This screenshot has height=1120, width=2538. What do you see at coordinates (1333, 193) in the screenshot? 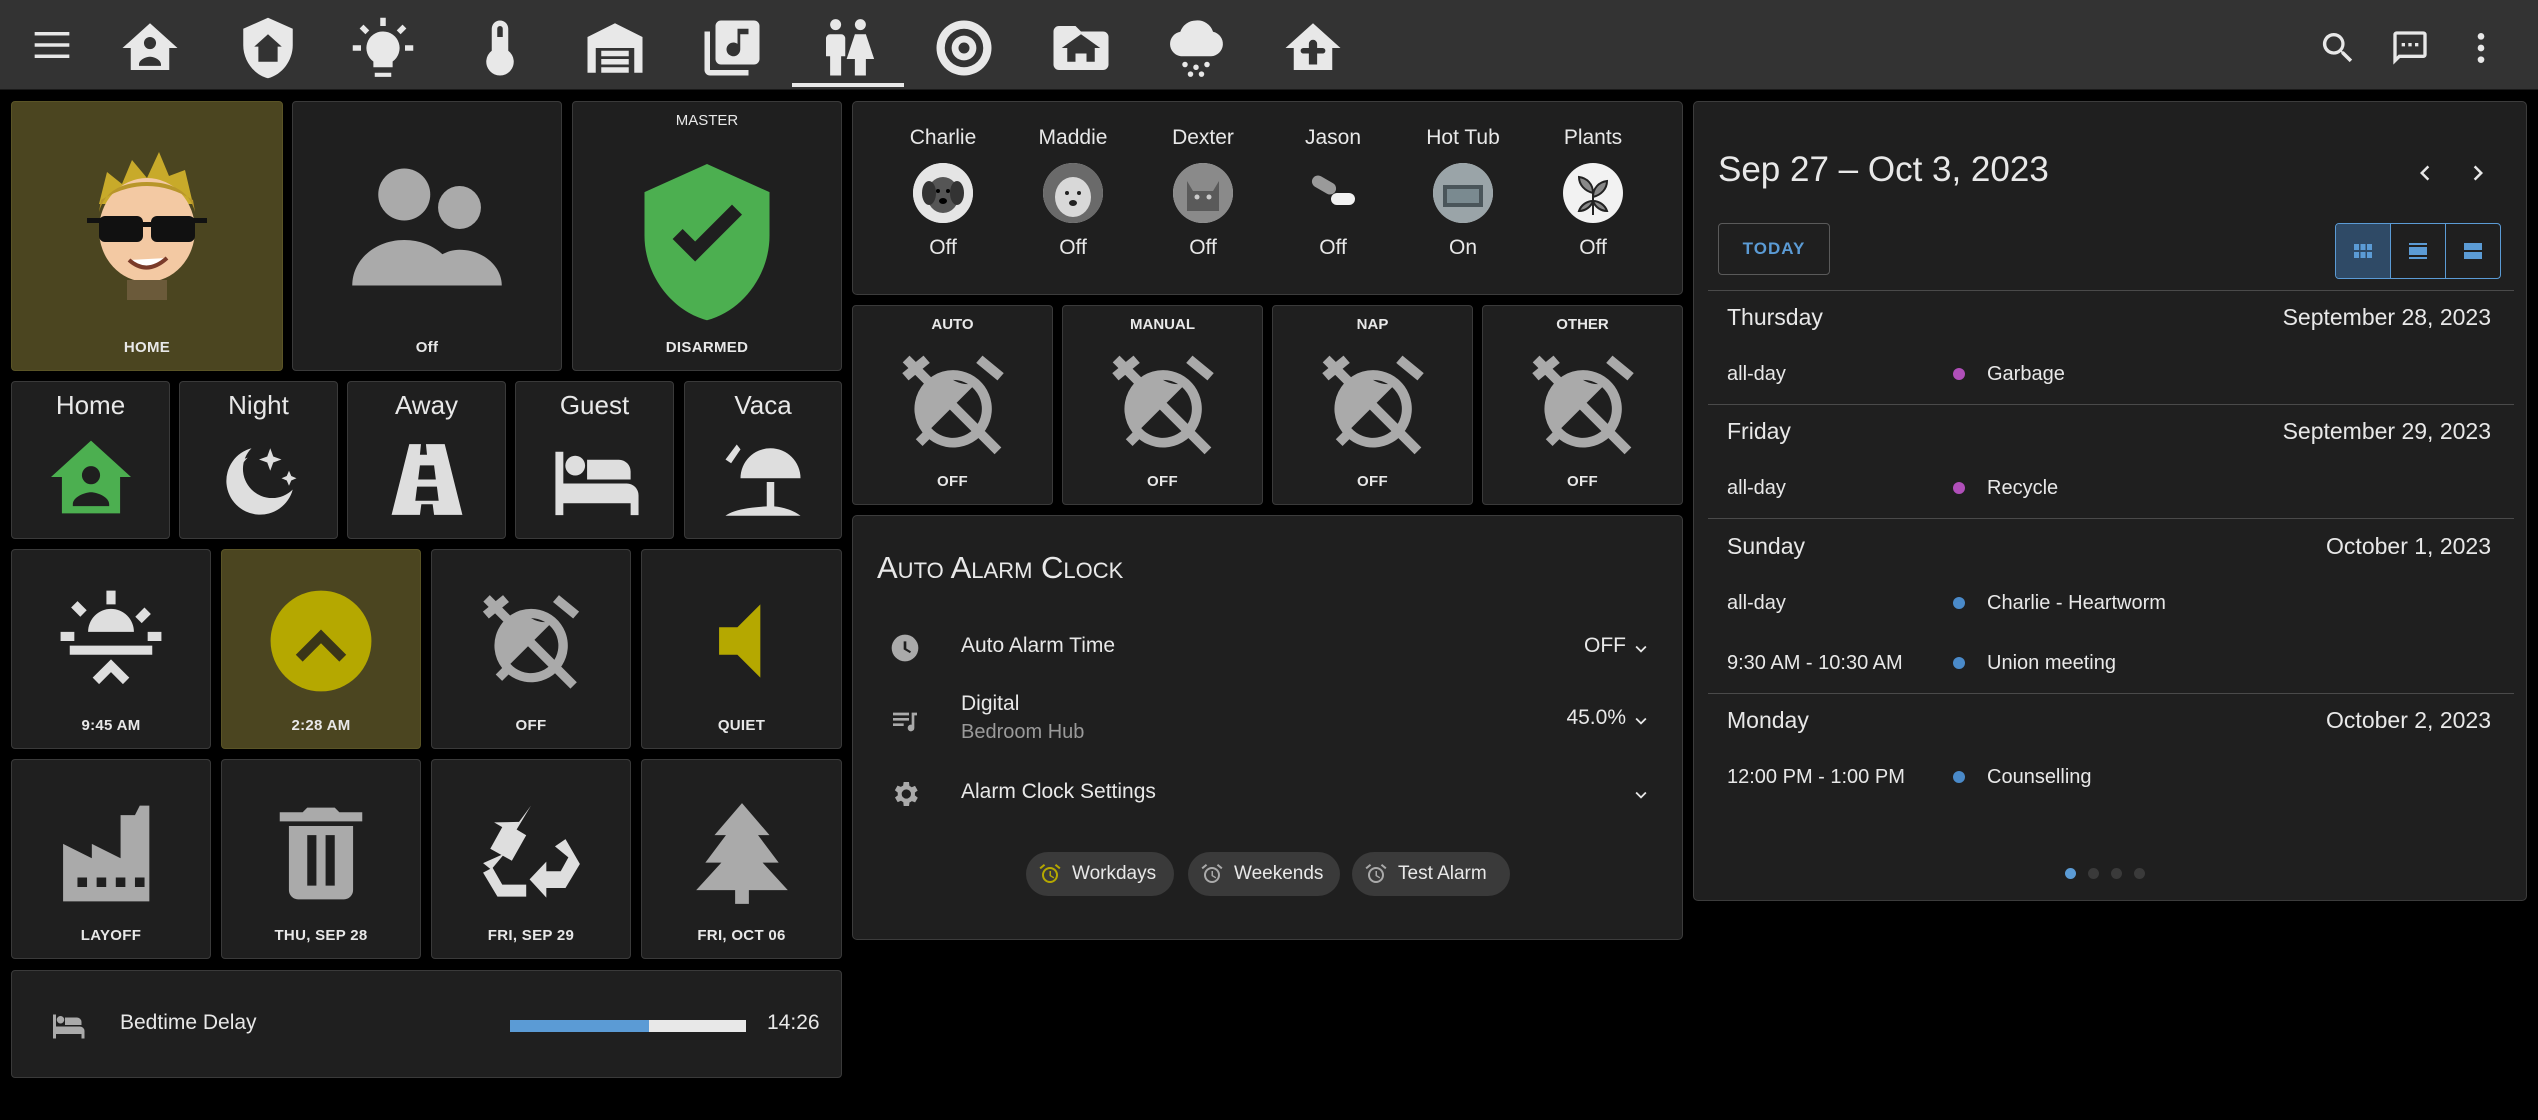
I see `pill-icon` at bounding box center [1333, 193].